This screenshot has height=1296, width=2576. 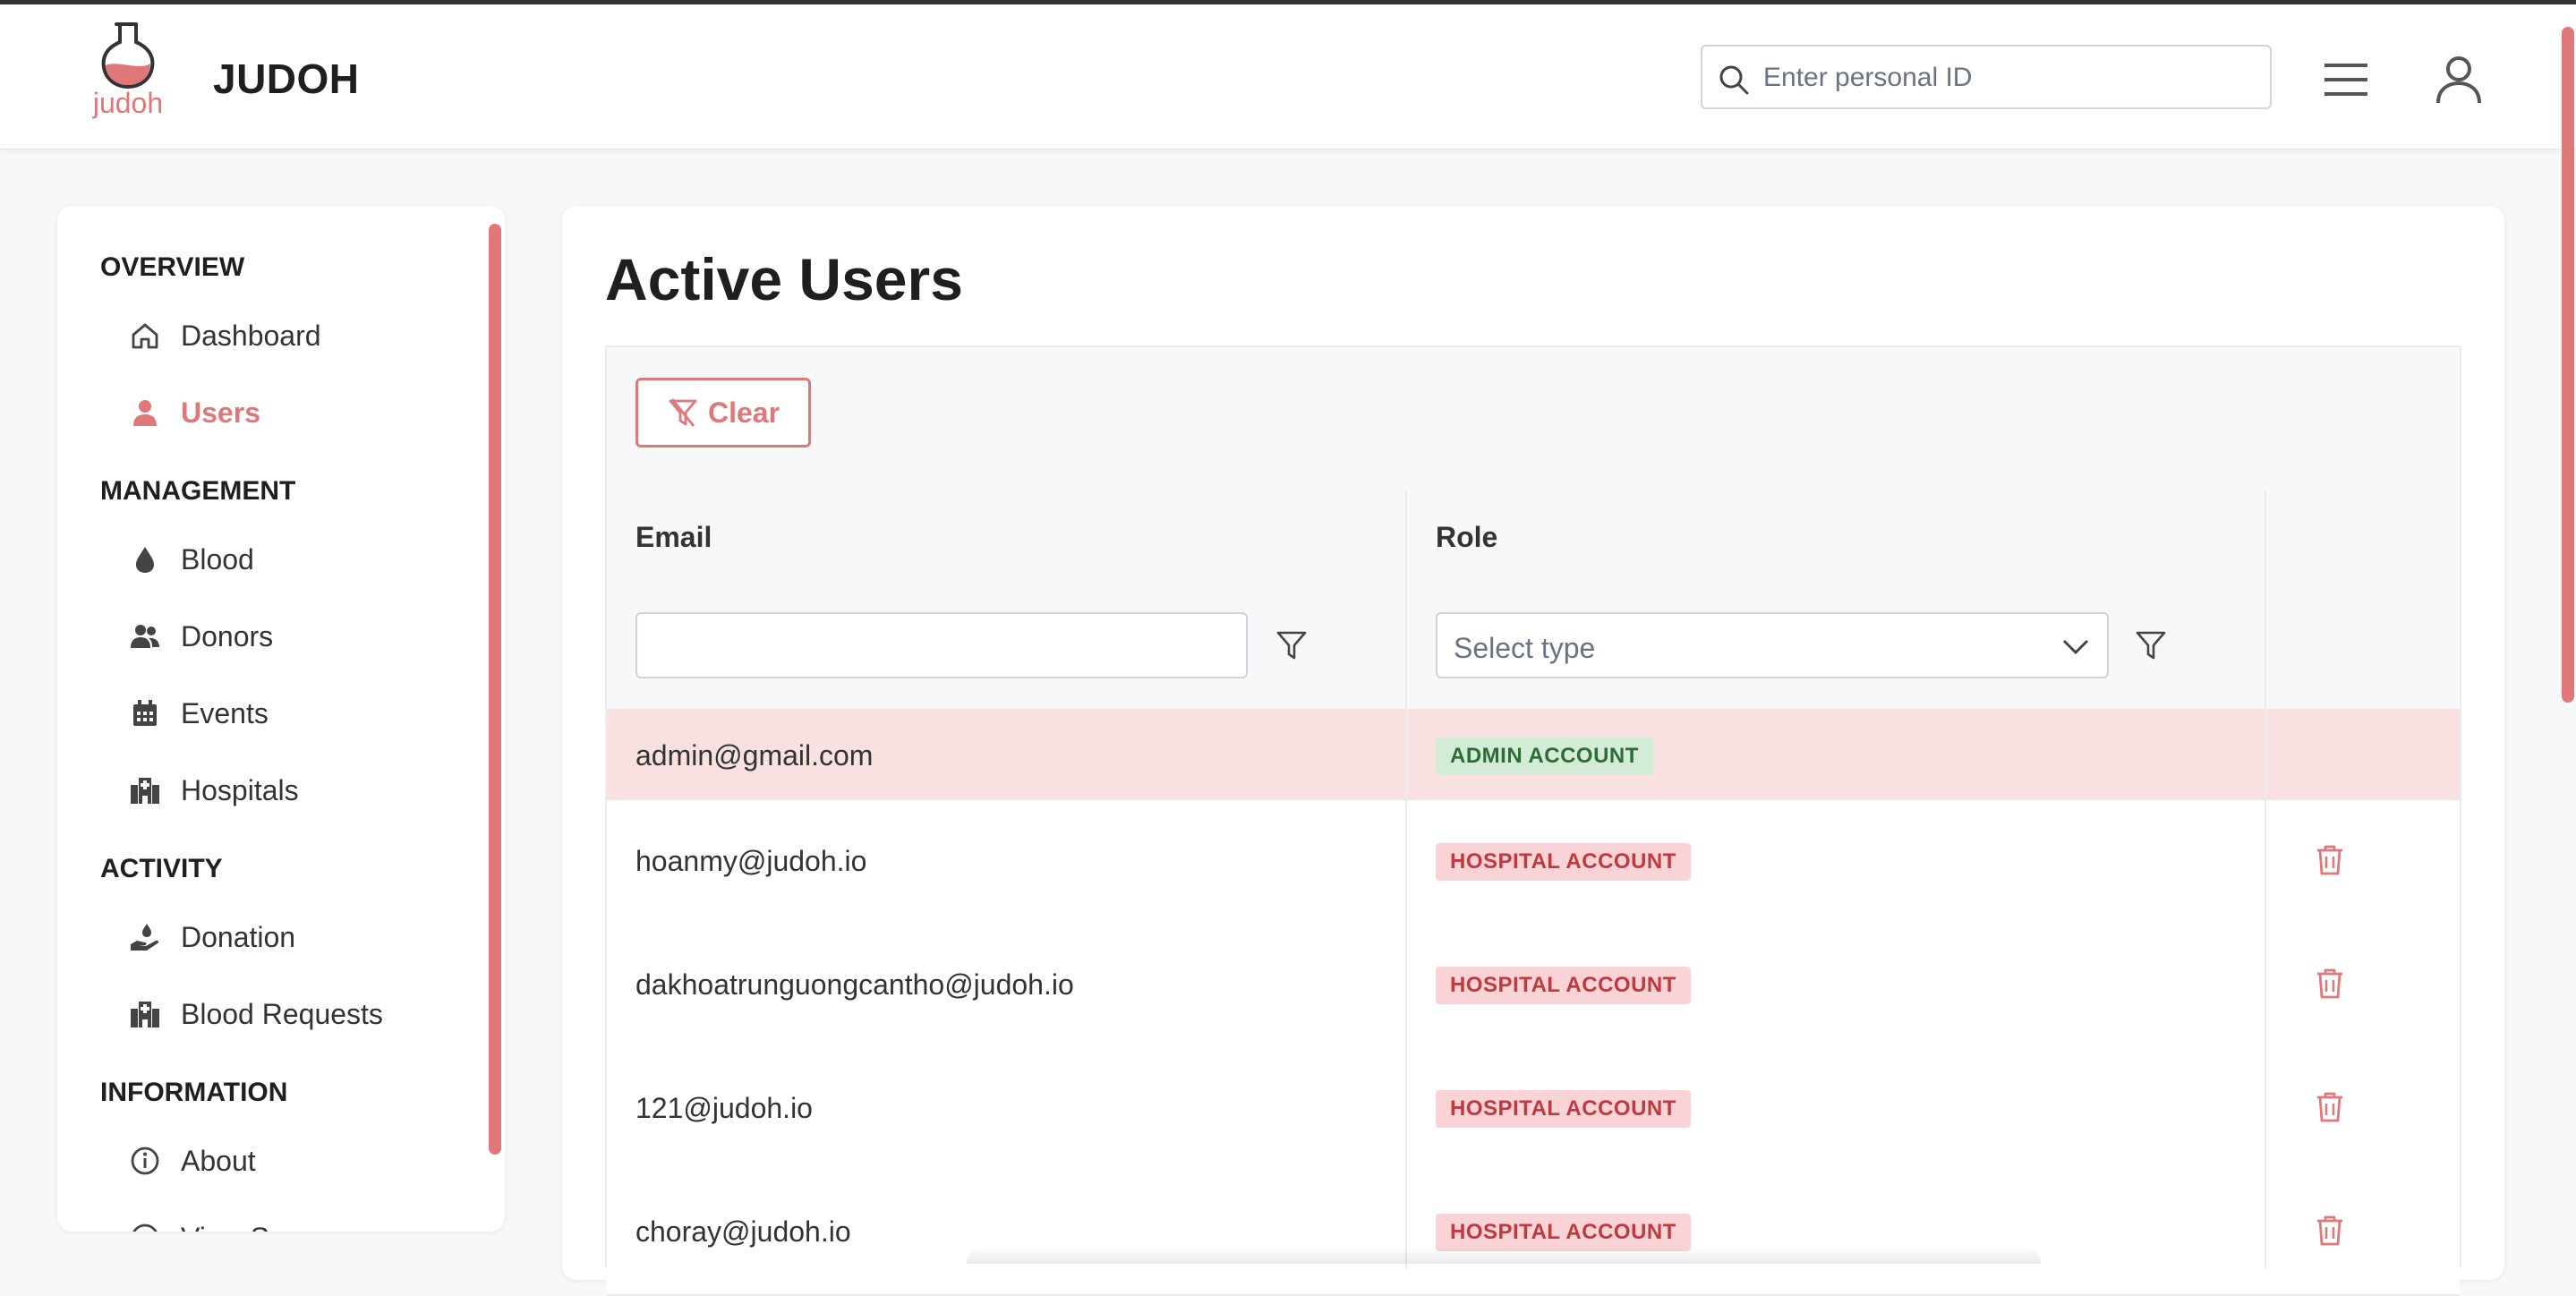 I want to click on column-header-email: Email, so click(x=673, y=538).